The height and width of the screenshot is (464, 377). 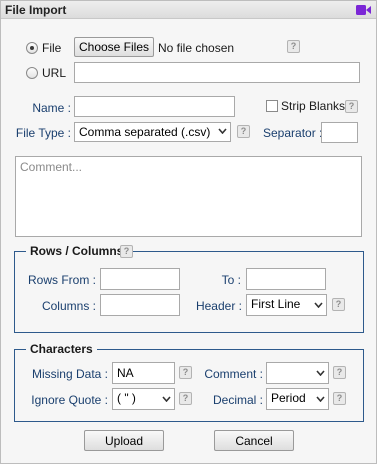 What do you see at coordinates (143, 399) in the screenshot?
I see `ignore-quote-select: ( " )` at bounding box center [143, 399].